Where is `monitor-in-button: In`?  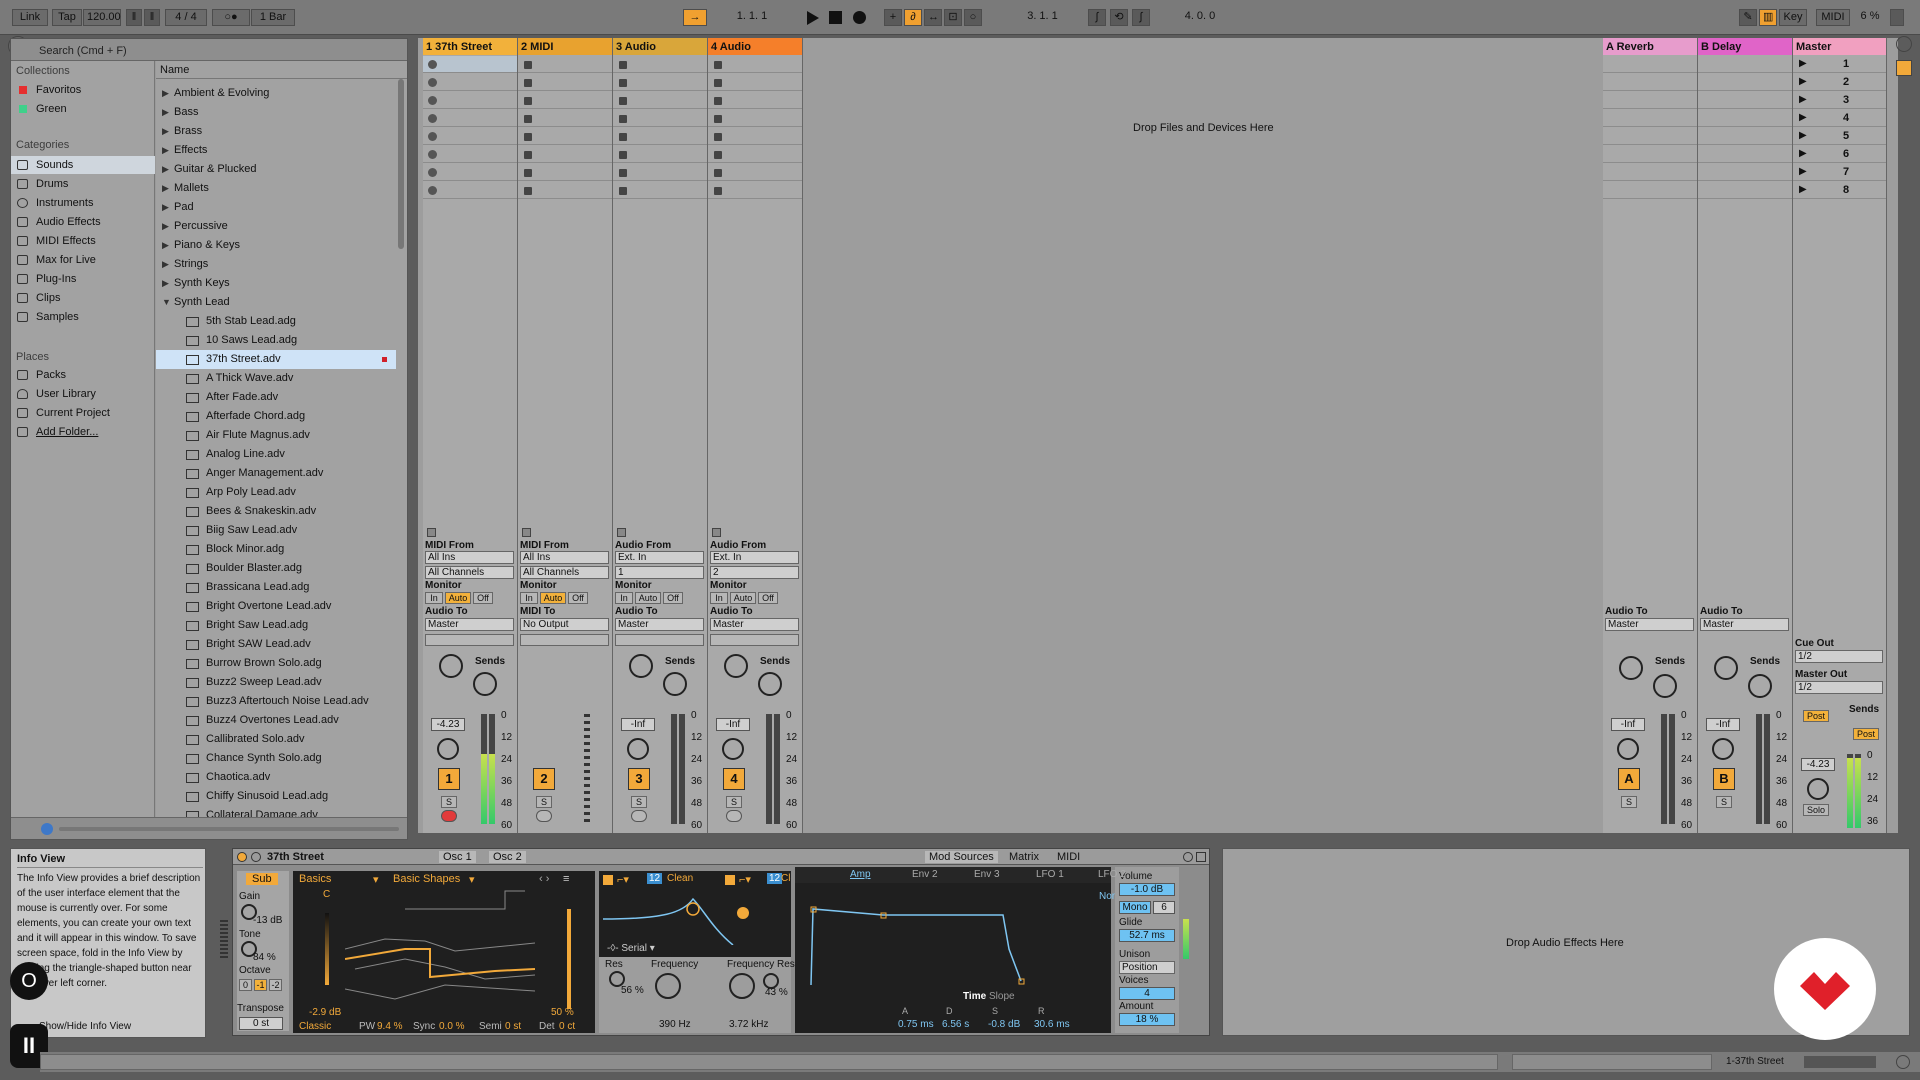
monitor-in-button: In is located at coordinates (624, 598).